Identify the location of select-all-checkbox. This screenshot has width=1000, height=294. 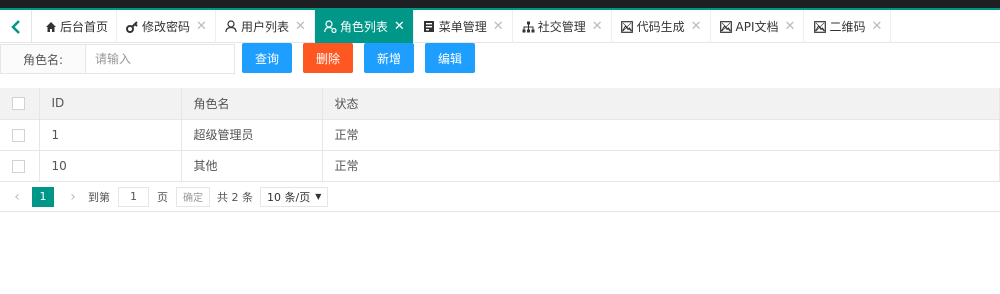
(18, 104).